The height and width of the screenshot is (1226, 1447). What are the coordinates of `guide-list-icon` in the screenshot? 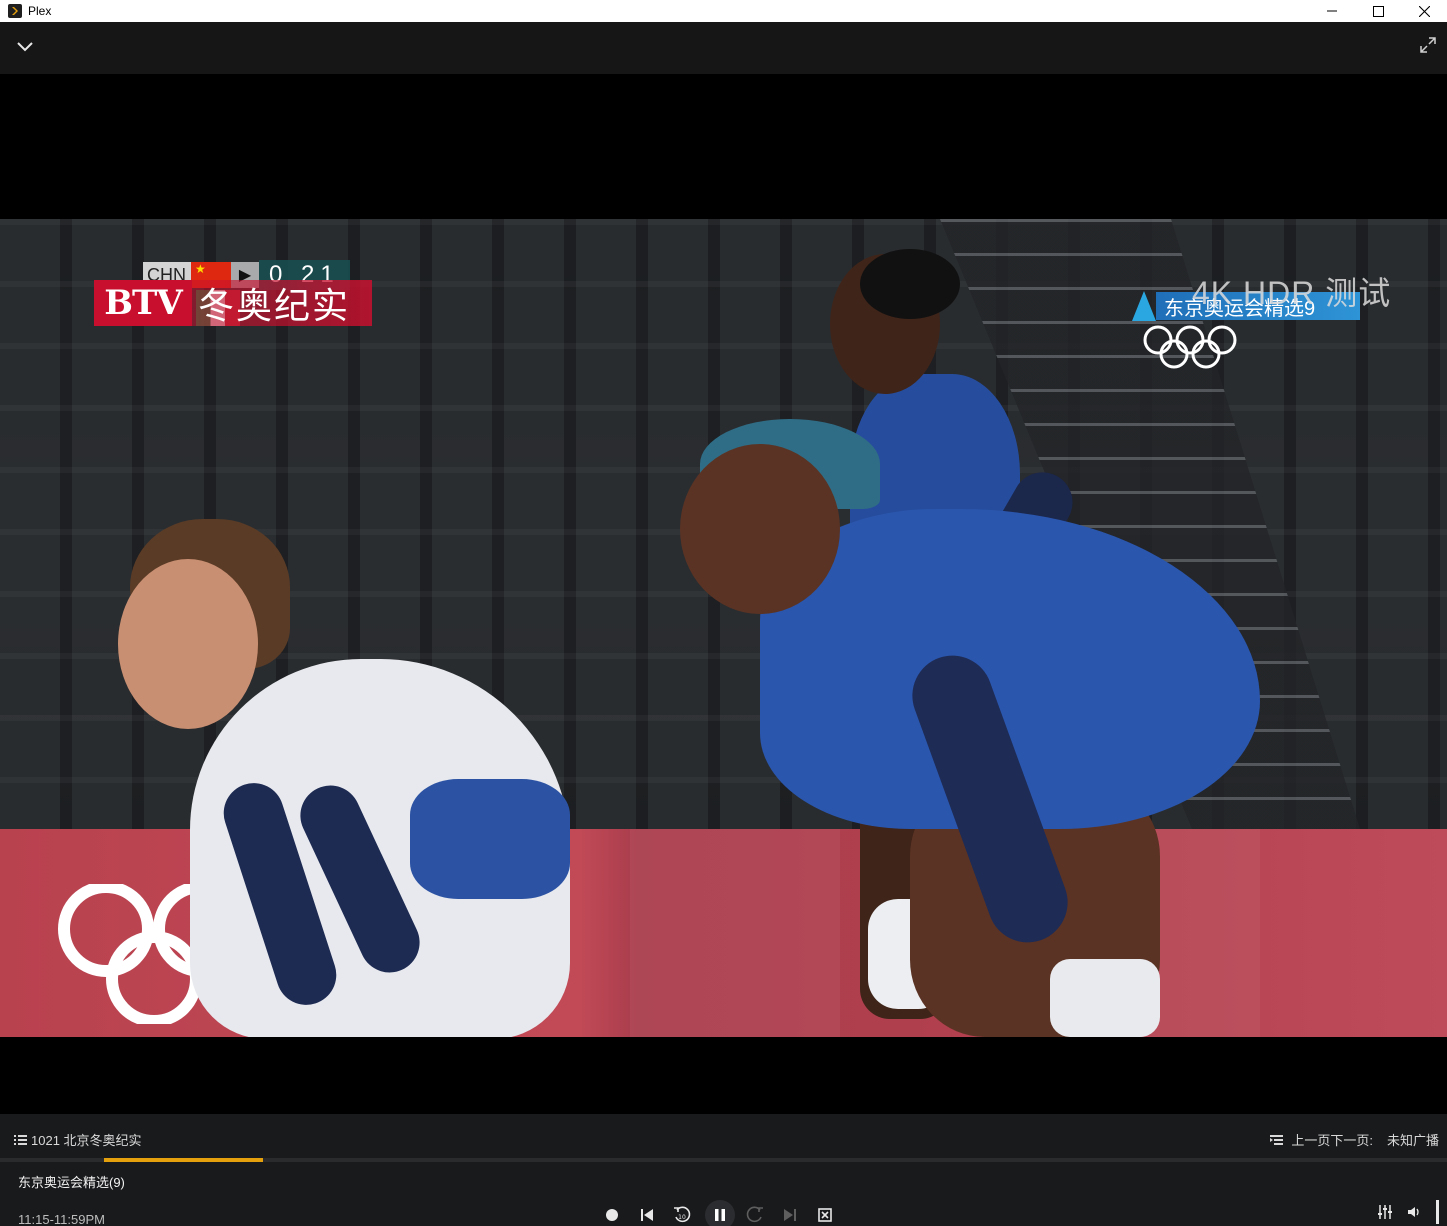 It's located at (1277, 1140).